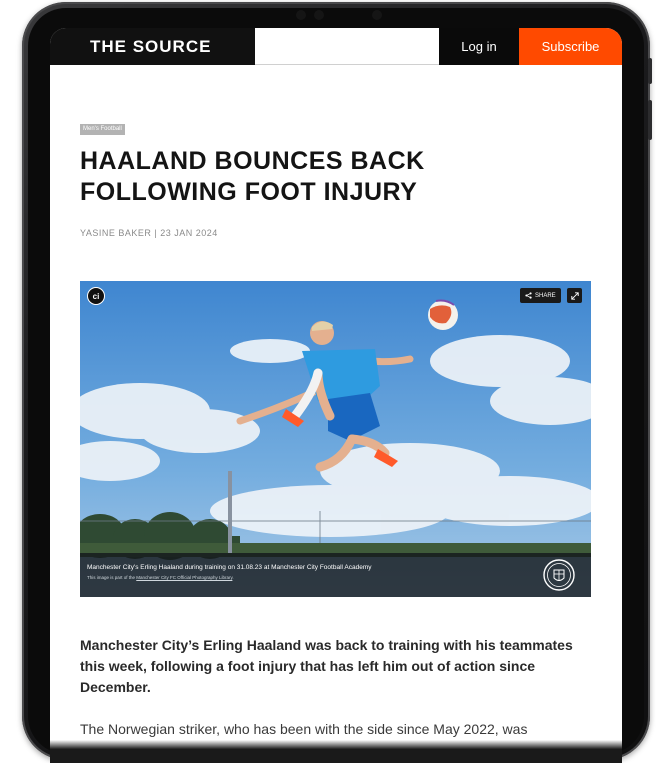  What do you see at coordinates (96, 296) in the screenshot?
I see `media-brand-logo: ci` at bounding box center [96, 296].